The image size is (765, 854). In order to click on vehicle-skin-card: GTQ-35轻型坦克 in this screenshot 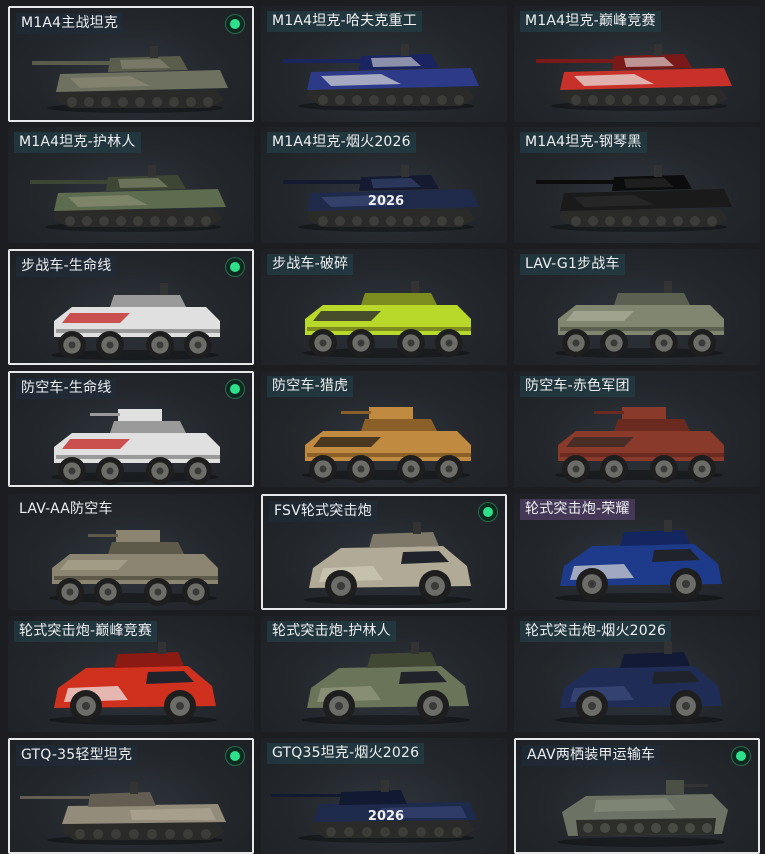, I will do `click(131, 796)`.